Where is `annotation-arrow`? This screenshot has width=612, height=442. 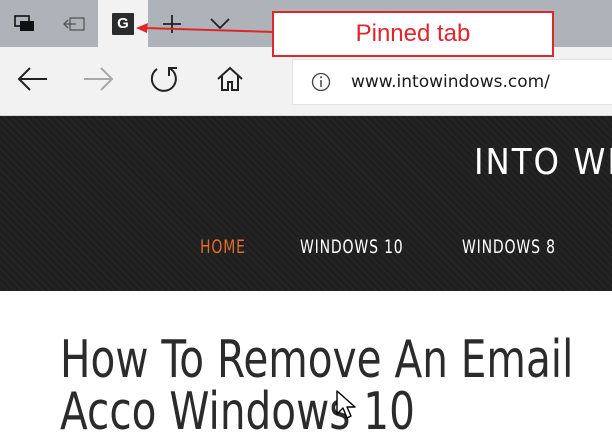
annotation-arrow is located at coordinates (205, 28).